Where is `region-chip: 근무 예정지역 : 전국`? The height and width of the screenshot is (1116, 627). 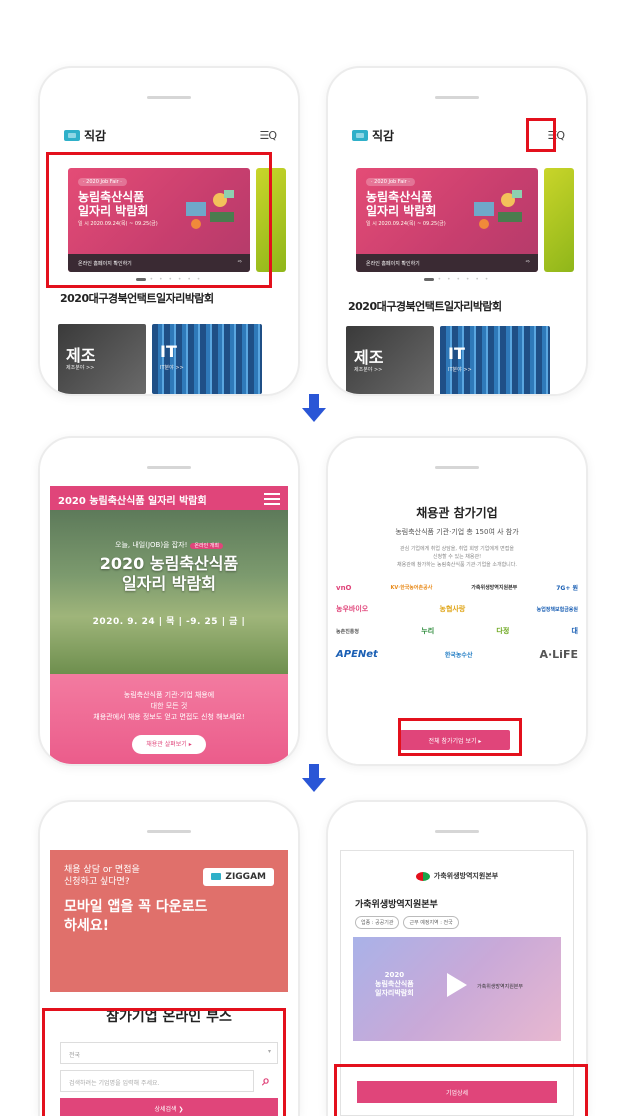
region-chip: 근무 예정지역 : 전국 is located at coordinates (431, 922).